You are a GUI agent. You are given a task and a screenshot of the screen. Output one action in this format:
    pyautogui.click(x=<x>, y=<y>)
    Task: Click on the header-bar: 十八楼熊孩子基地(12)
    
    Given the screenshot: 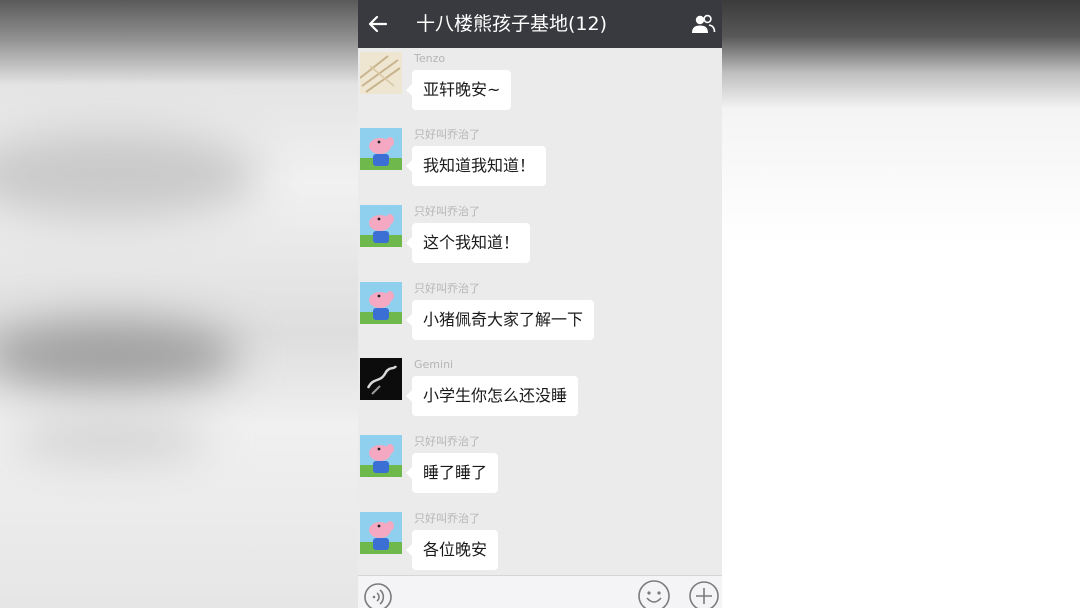 What is the action you would take?
    pyautogui.click(x=540, y=24)
    